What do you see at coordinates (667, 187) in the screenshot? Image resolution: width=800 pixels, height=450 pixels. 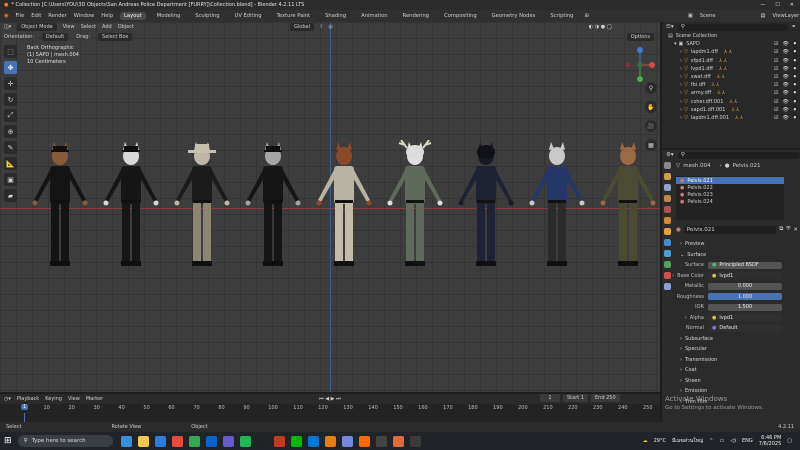 I see `output-tab-icon` at bounding box center [667, 187].